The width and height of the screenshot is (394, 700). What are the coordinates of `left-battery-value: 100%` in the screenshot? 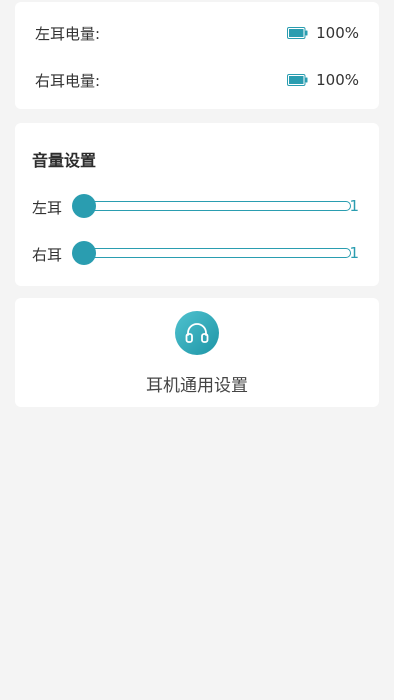 It's located at (337, 33).